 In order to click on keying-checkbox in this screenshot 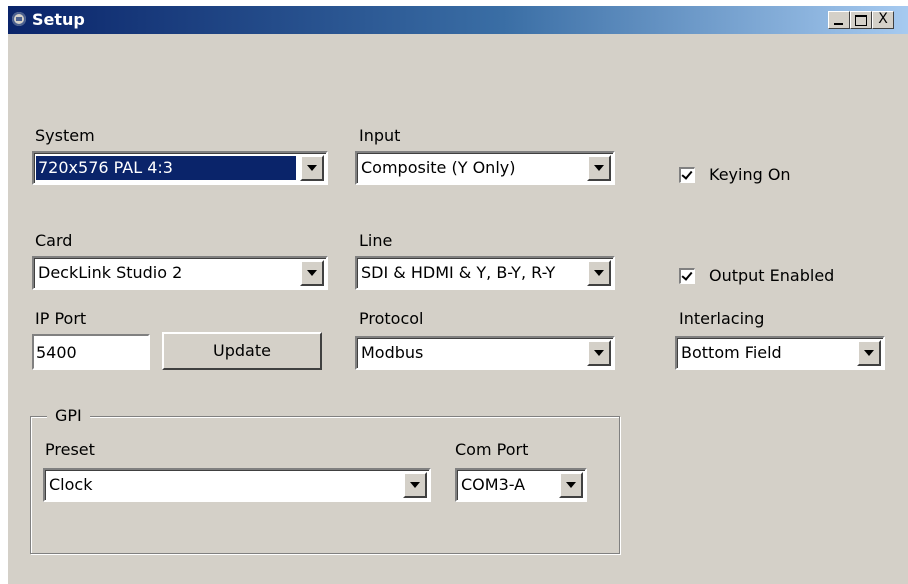, I will do `click(687, 175)`.